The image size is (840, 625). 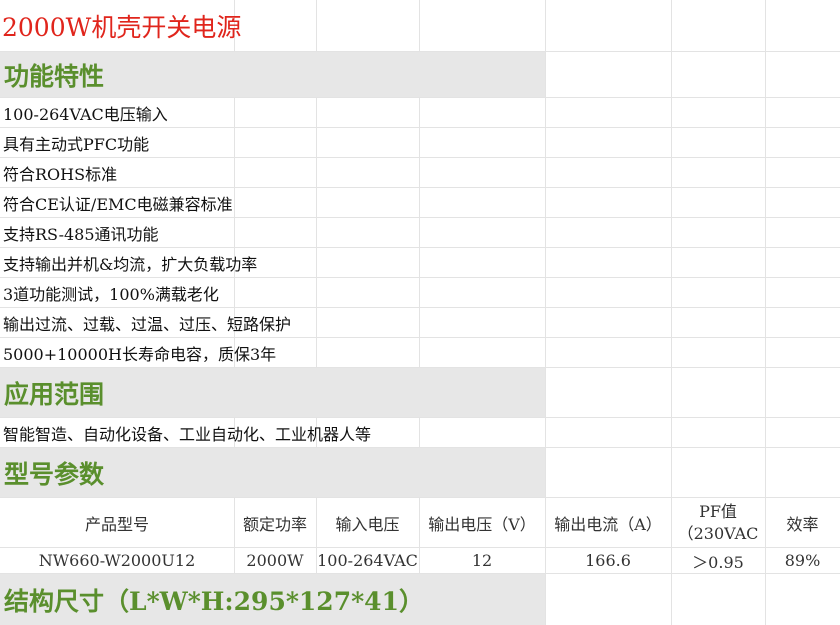 I want to click on cell-pf: ＞0.95, so click(x=718, y=562).